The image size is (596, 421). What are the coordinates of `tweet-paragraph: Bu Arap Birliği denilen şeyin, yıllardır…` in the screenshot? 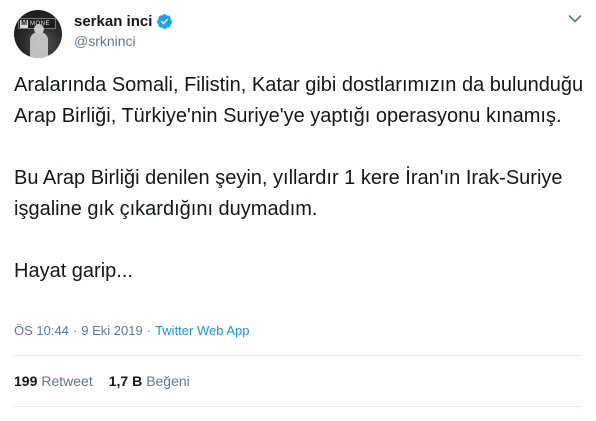 It's located at (288, 193).